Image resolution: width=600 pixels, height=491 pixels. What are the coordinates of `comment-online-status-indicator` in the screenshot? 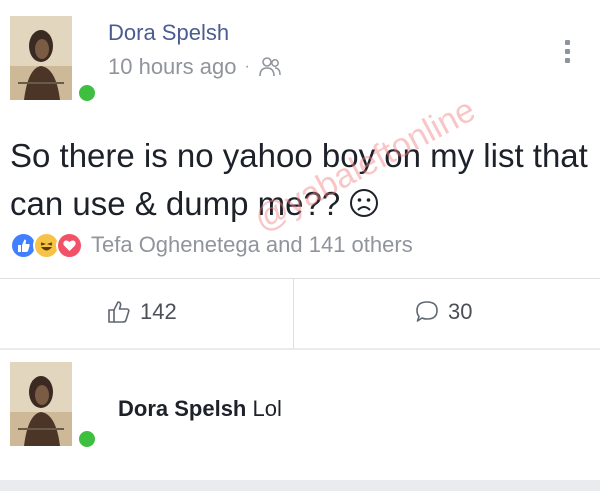 It's located at (87, 439).